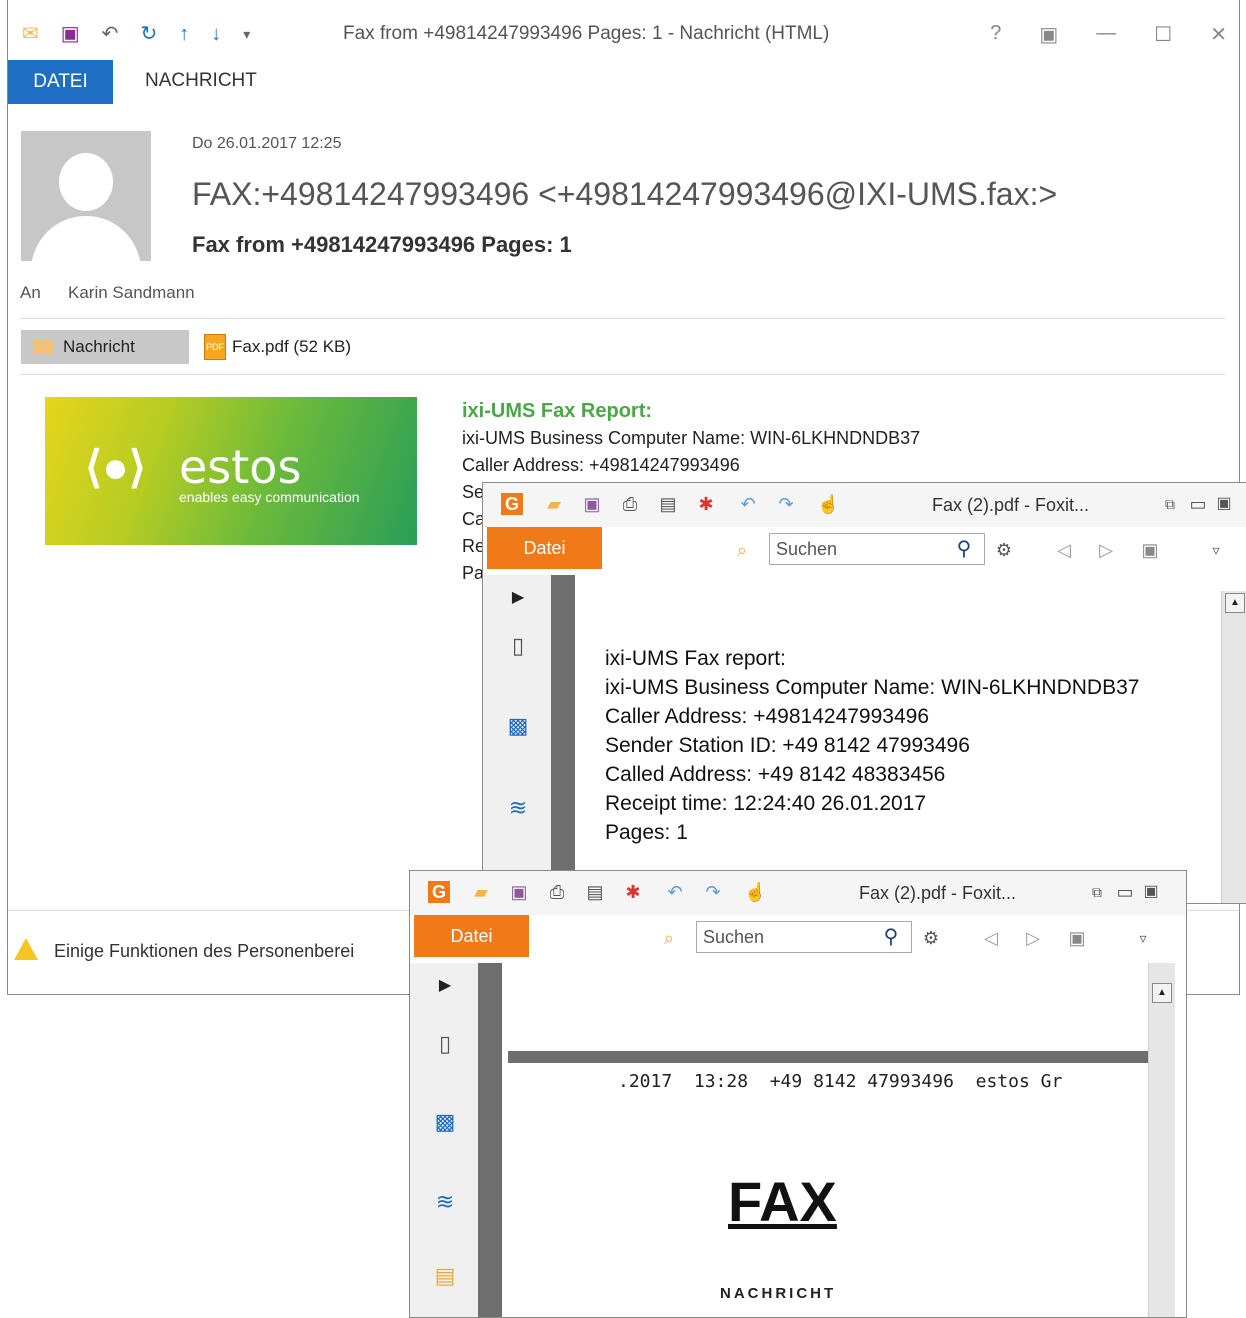 Image resolution: width=1246 pixels, height=1318 pixels. I want to click on logo-wordmark: estos, so click(240, 467).